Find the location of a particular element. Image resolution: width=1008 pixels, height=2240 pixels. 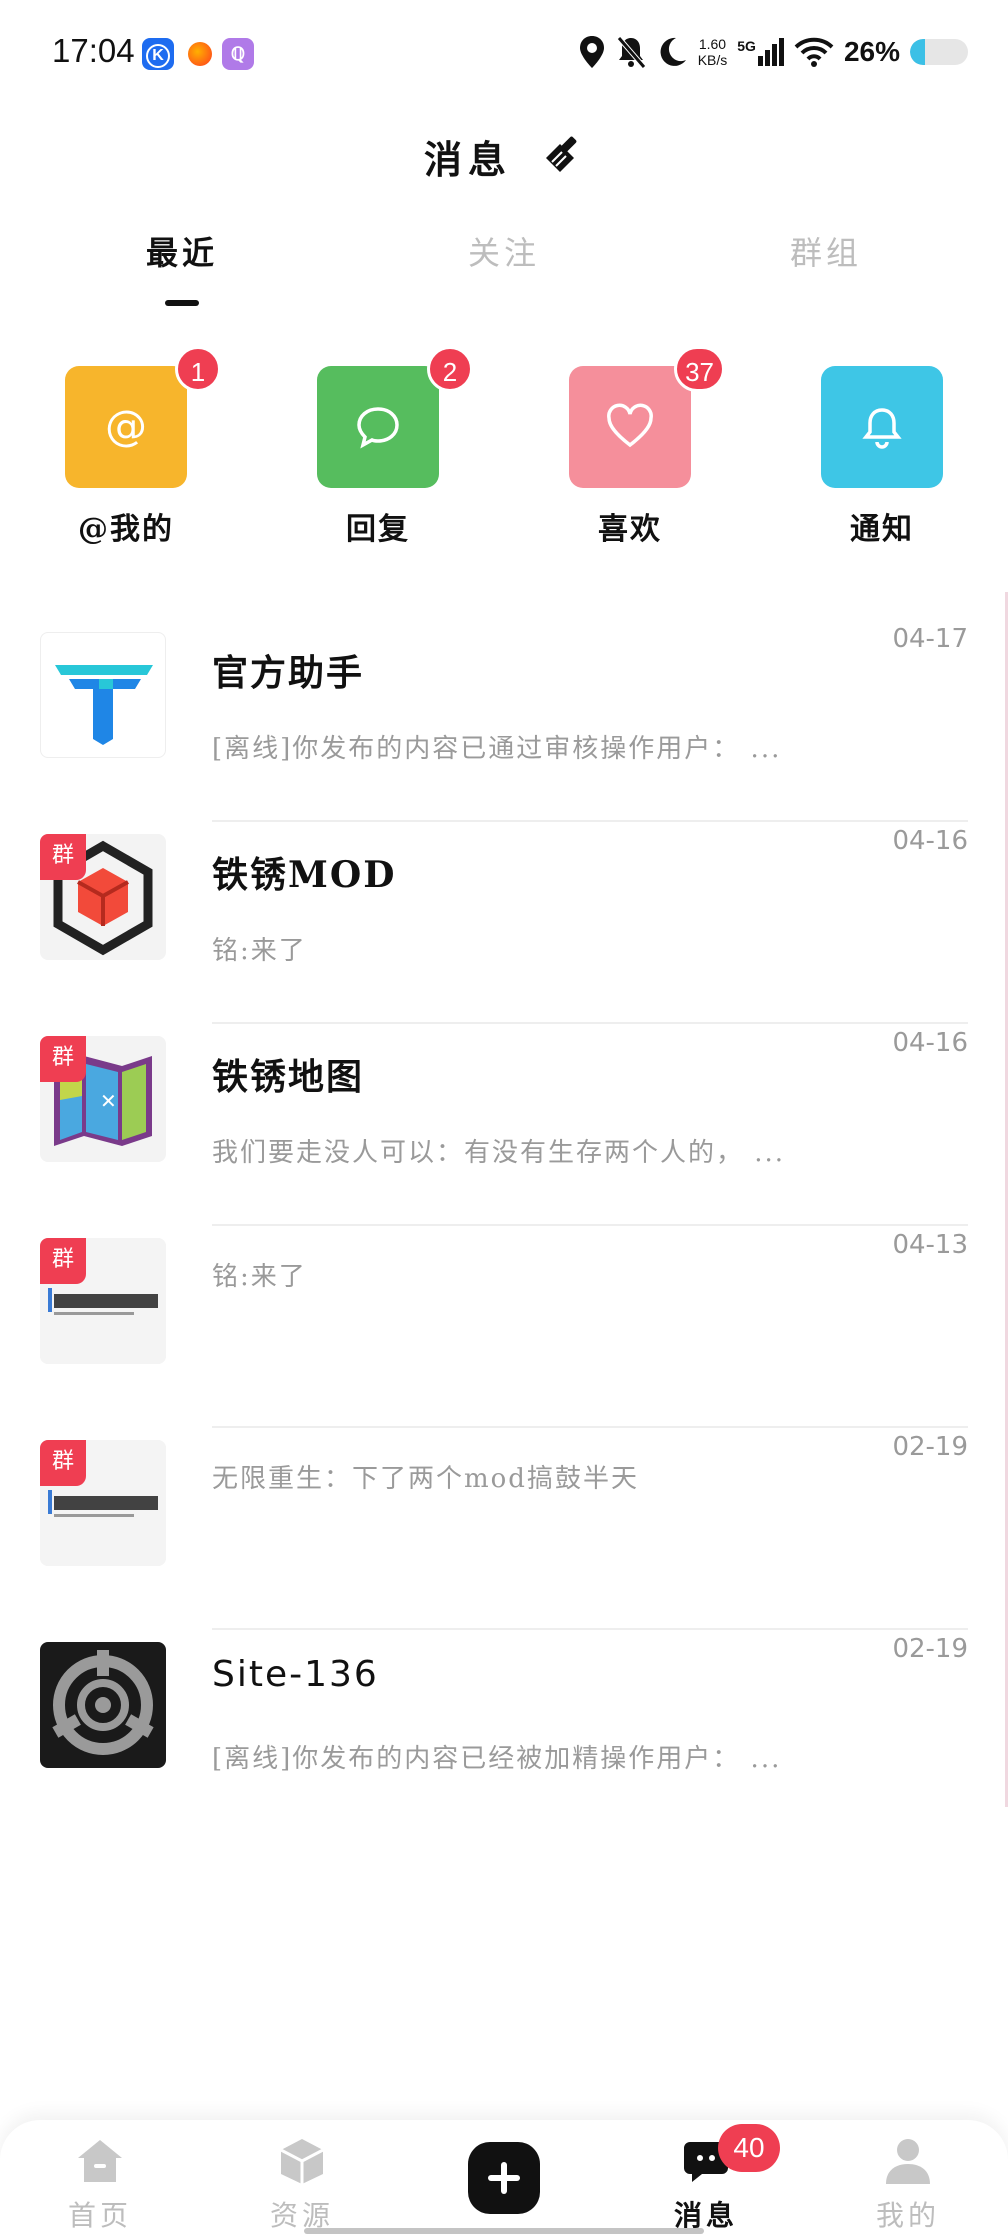

likes-badge: 37 is located at coordinates (699, 369).